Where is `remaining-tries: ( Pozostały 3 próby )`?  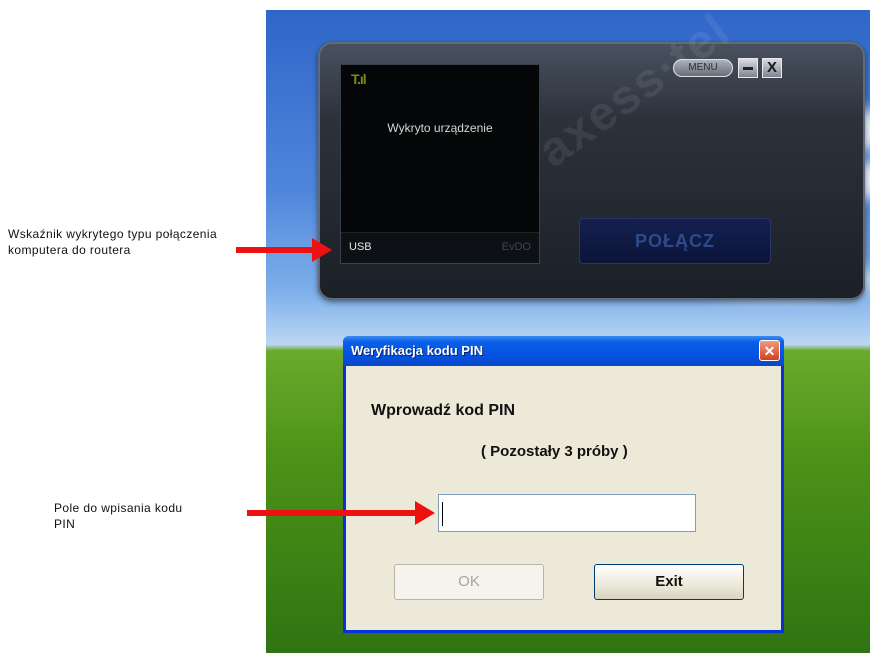 remaining-tries: ( Pozostały 3 próby ) is located at coordinates (554, 451).